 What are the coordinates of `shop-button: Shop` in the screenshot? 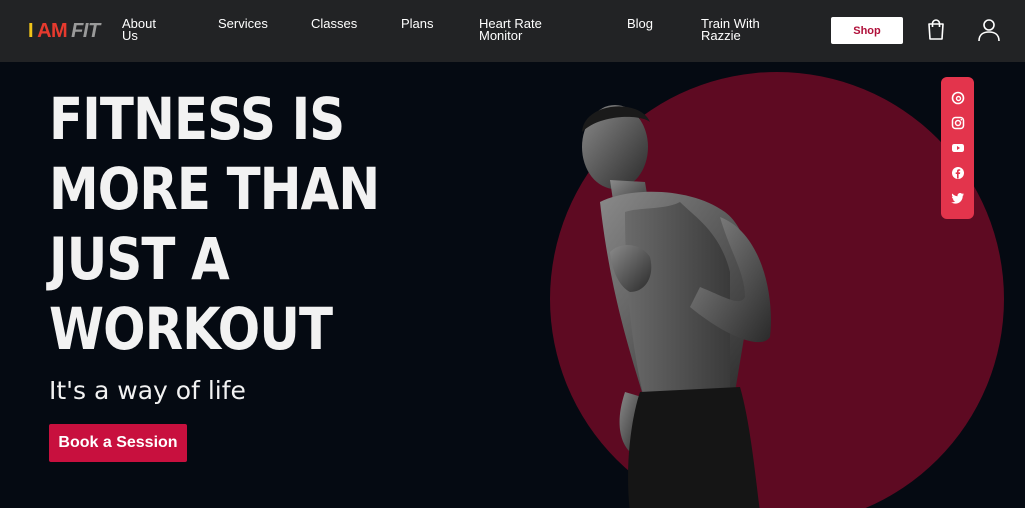 It's located at (867, 30).